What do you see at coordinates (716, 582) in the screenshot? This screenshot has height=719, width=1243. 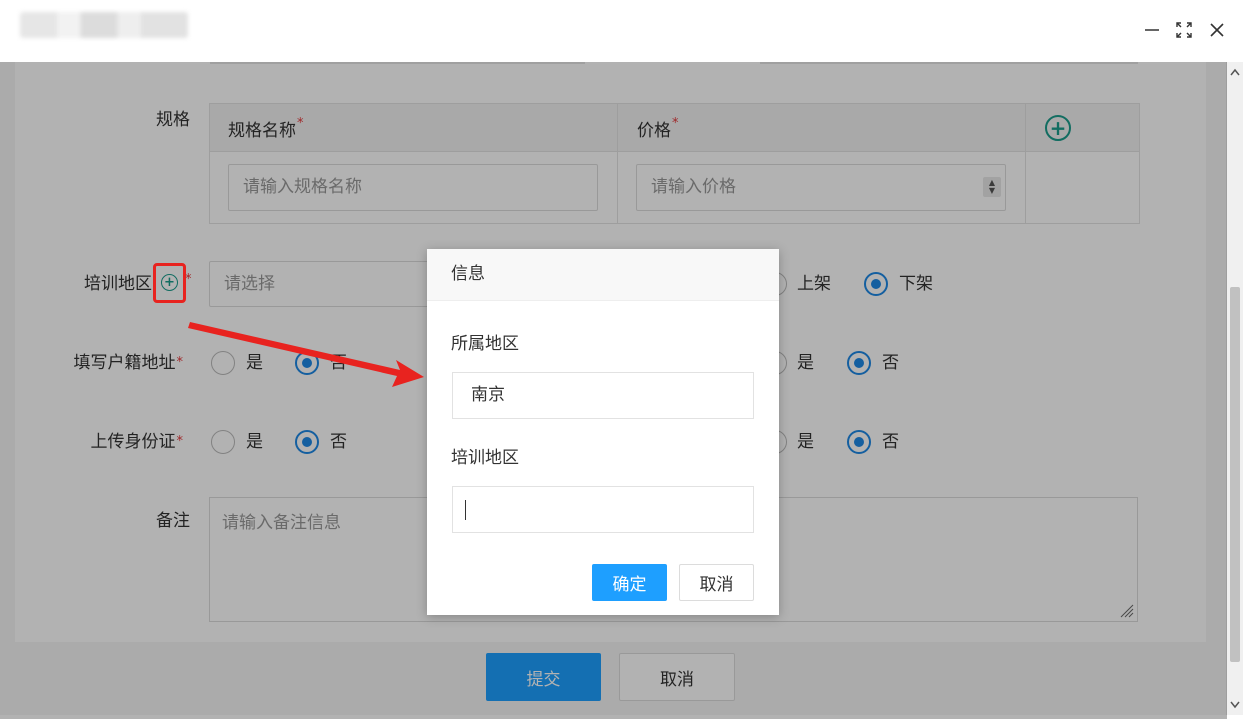 I see `dialog-cancel-button: 取消` at bounding box center [716, 582].